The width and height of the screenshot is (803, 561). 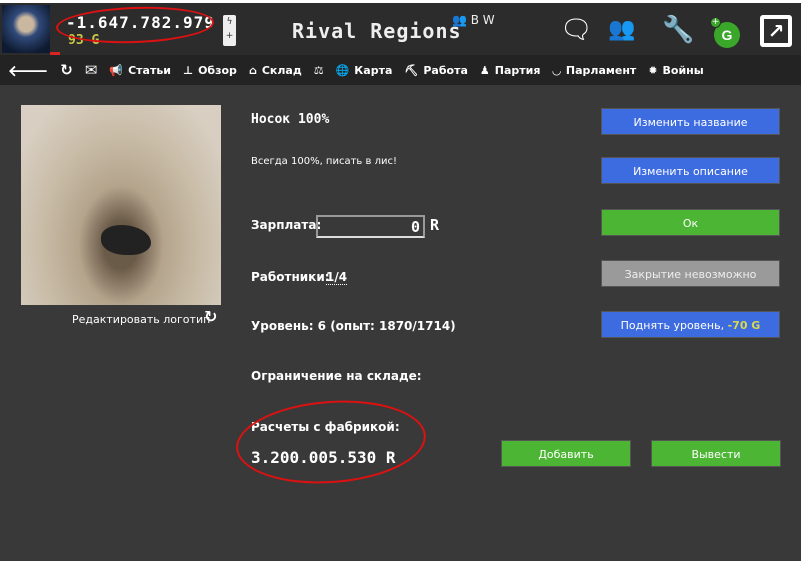 I want to click on warehouse-icon: ⌂, so click(x=252, y=70).